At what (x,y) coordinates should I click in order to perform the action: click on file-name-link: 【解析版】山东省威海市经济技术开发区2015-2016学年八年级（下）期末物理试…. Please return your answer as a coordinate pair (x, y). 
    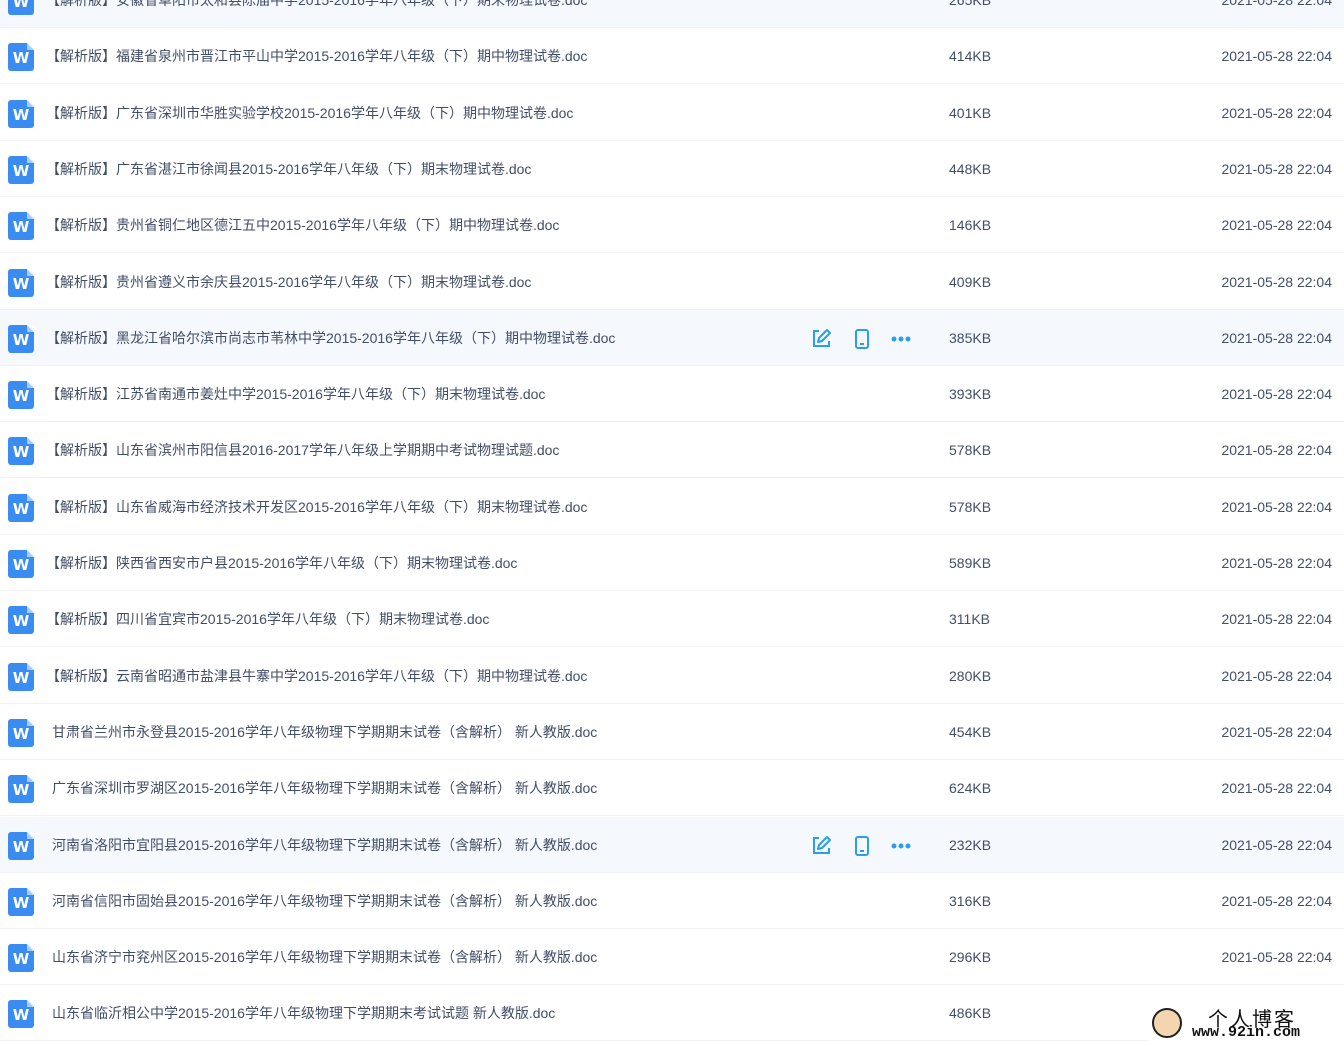
    Looking at the image, I should click on (316, 507).